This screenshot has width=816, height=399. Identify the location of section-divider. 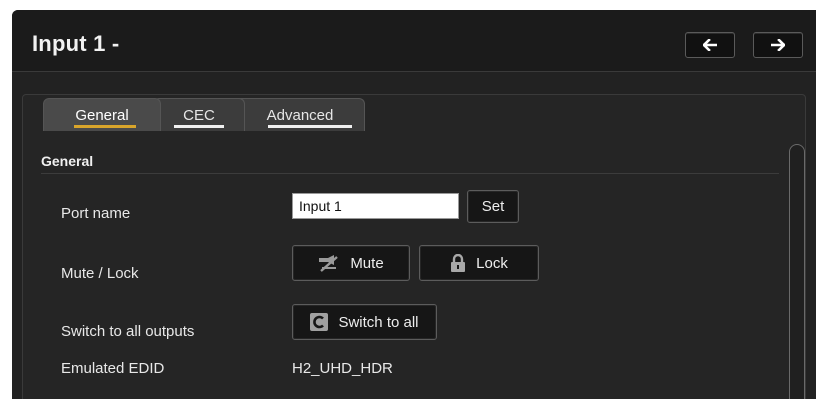
(410, 173).